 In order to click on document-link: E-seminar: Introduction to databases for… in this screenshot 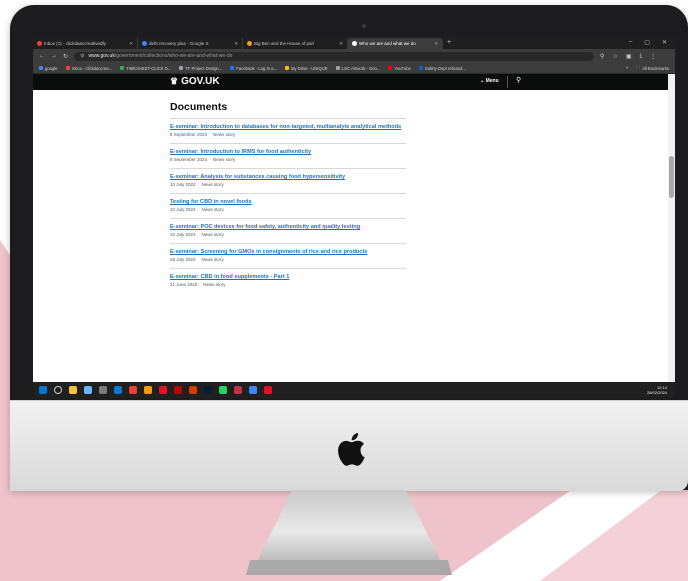, I will do `click(288, 127)`.